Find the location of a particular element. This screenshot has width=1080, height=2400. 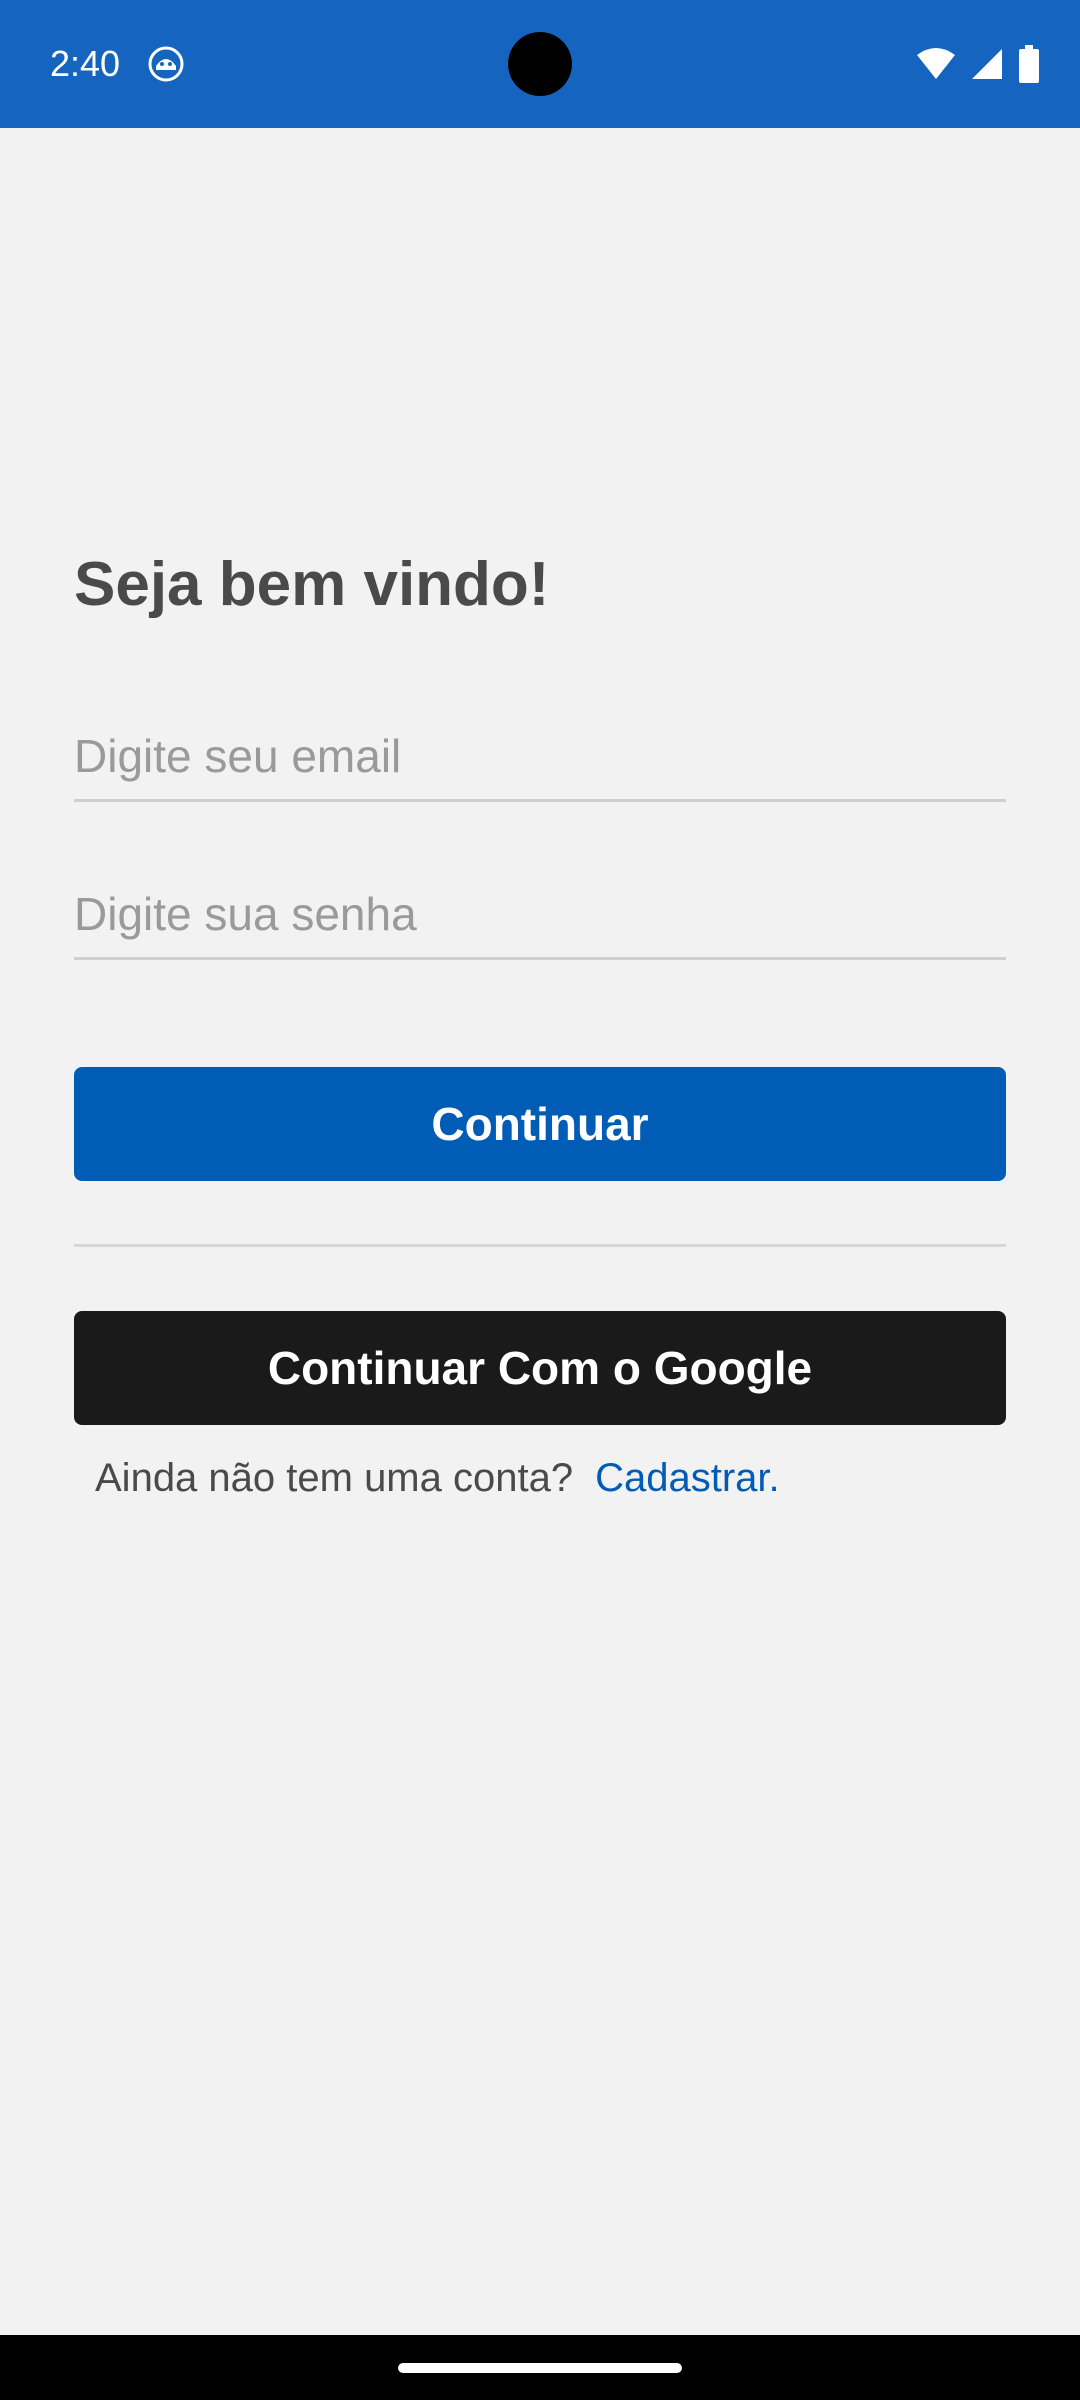

status-bar: 2:40 is located at coordinates (540, 64).